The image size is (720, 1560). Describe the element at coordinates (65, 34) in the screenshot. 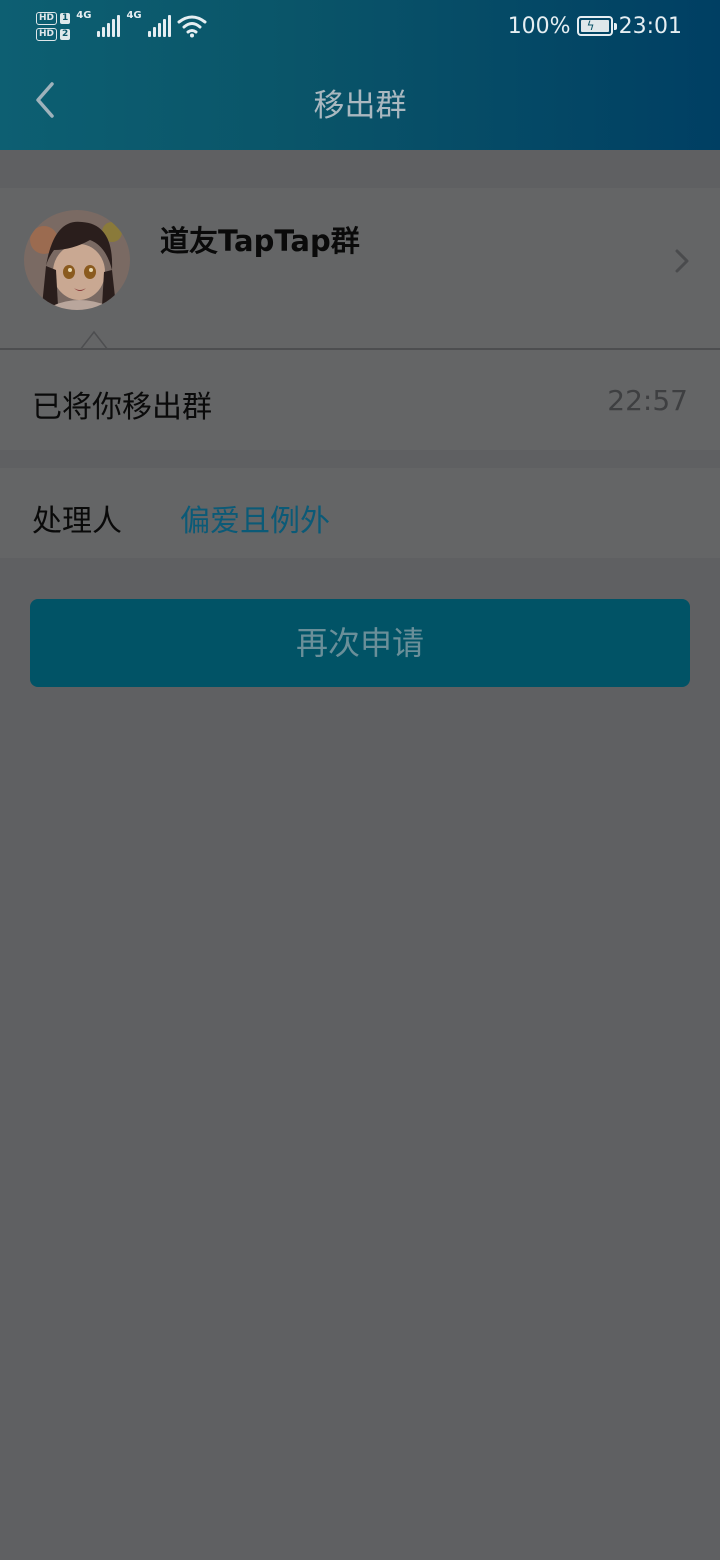

I see `sim-2-badge: 2` at that location.